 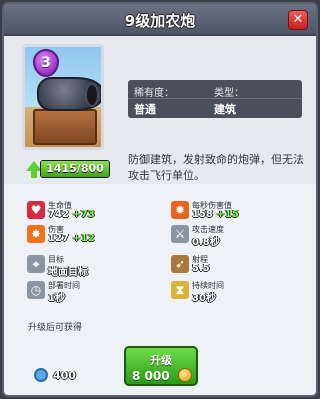 I want to click on stat-damage: ✸ 伤害 127 +12, so click(x=90, y=234).